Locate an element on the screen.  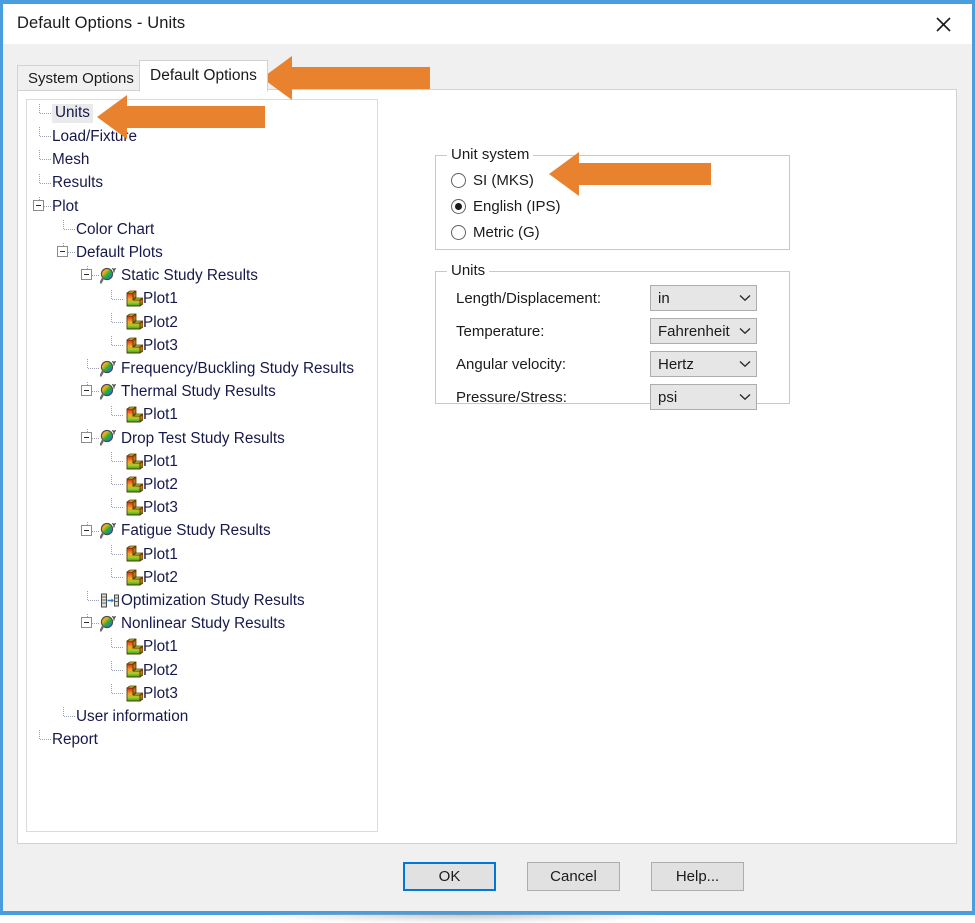
label-temperature: Temperature: is located at coordinates (500, 331).